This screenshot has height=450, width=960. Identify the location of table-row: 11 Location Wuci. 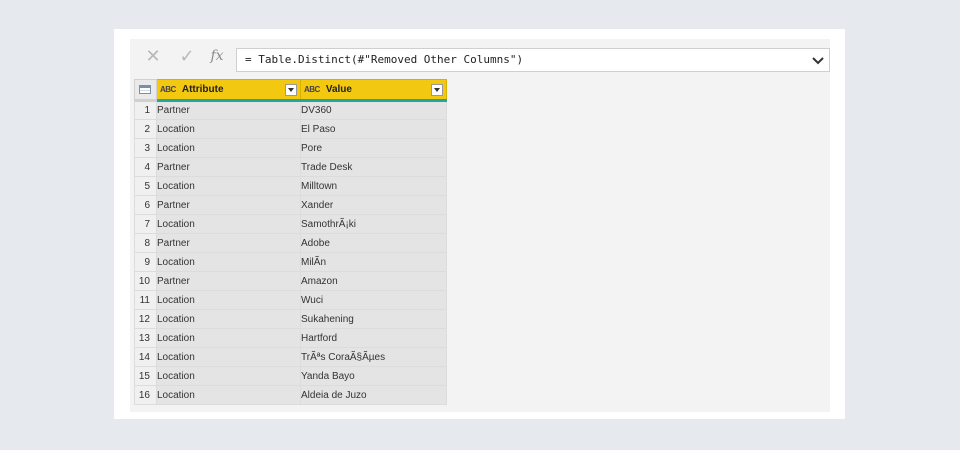
(290, 300).